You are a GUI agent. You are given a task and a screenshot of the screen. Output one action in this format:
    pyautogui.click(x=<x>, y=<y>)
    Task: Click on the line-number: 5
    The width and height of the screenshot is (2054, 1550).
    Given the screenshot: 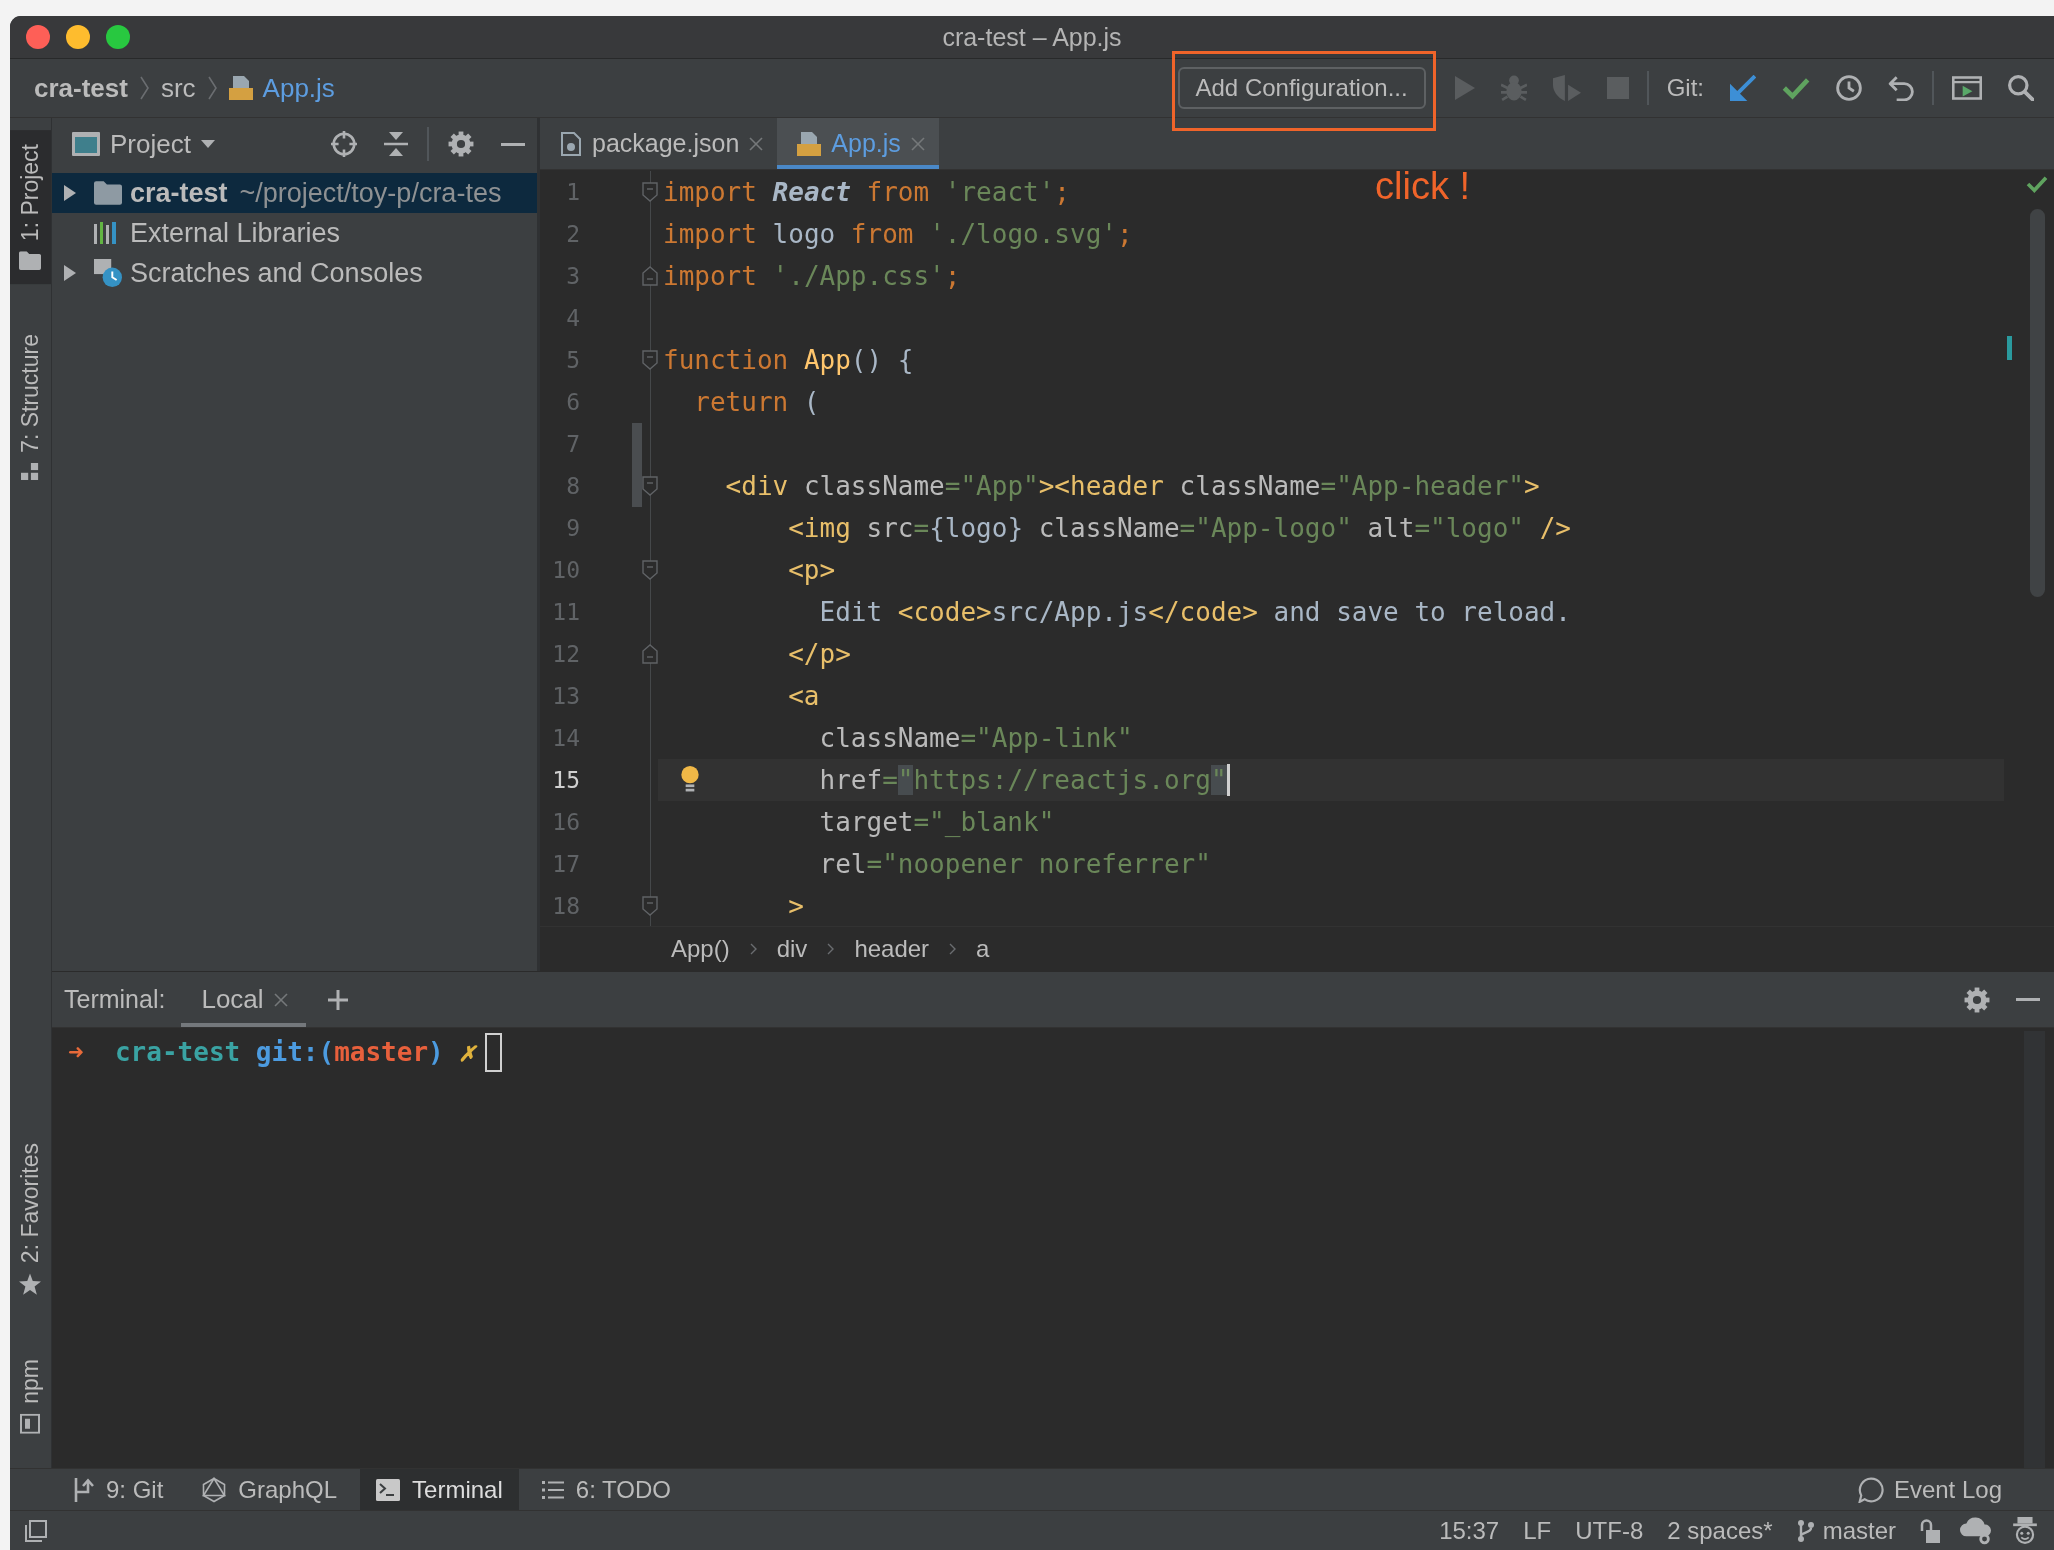 What is the action you would take?
    pyautogui.click(x=572, y=360)
    